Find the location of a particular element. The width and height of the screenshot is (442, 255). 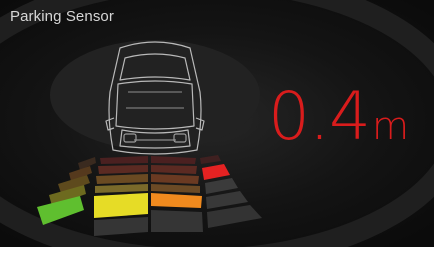

screen-title: Parking Sensor is located at coordinates (62, 16).